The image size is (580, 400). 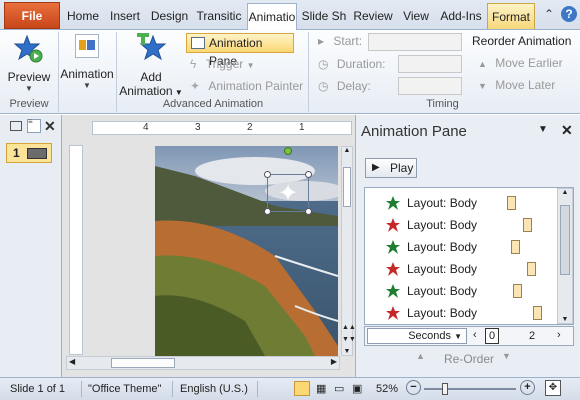 I want to click on add-animation-label-line2: Animation, so click(x=146, y=91).